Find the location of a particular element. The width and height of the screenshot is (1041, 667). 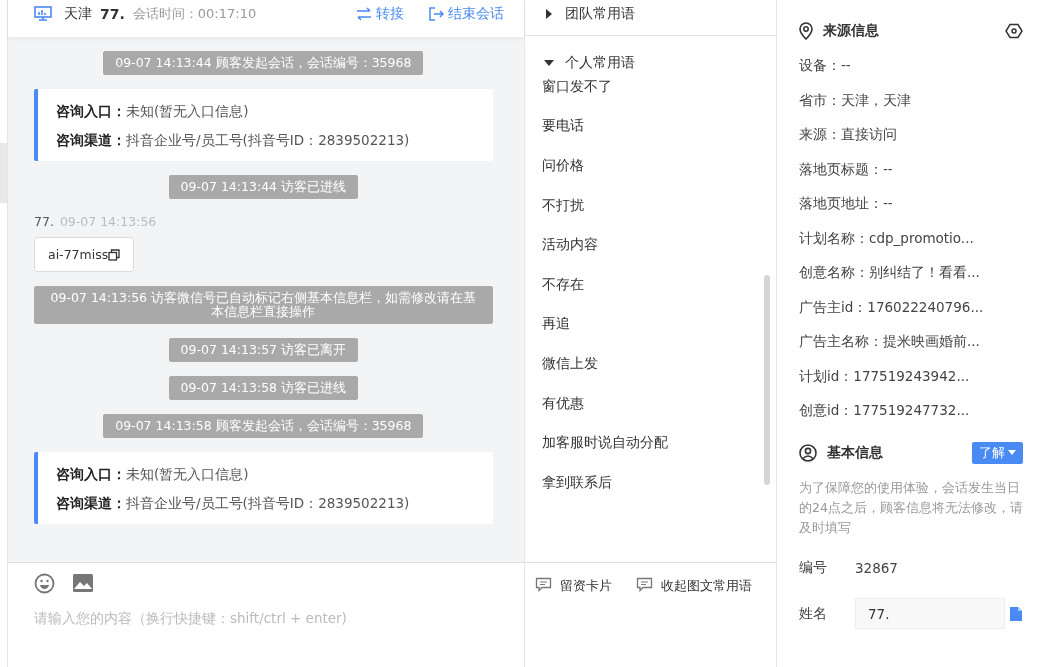

phrase-item: 微信上发 is located at coordinates (650, 364).